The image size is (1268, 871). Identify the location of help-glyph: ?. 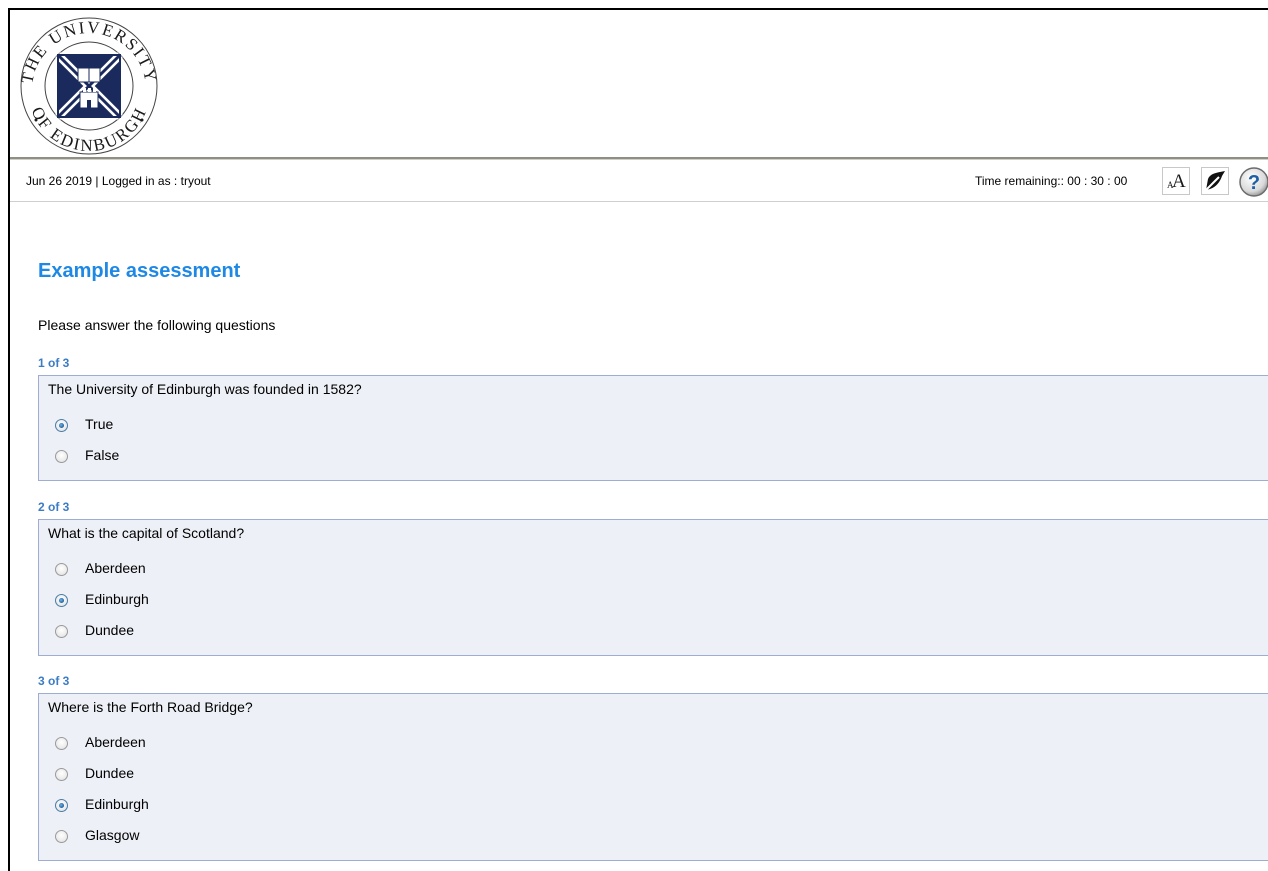
(1254, 183).